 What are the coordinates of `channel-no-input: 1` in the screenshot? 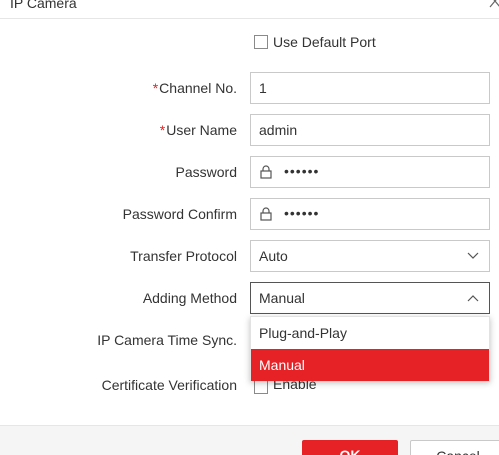 It's located at (370, 88).